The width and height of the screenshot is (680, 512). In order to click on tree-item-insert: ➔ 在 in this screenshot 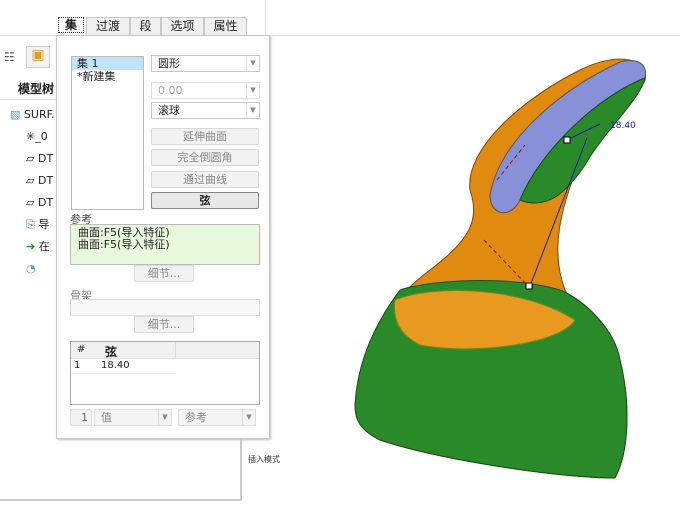, I will do `click(38, 247)`.